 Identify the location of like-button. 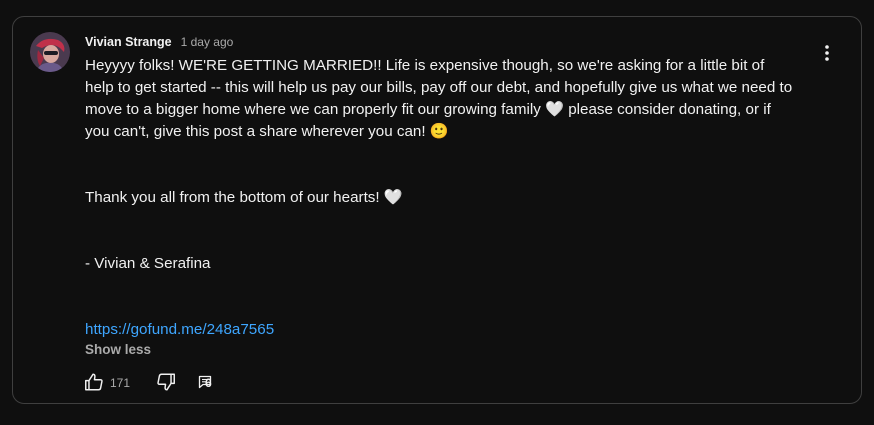
(94, 384).